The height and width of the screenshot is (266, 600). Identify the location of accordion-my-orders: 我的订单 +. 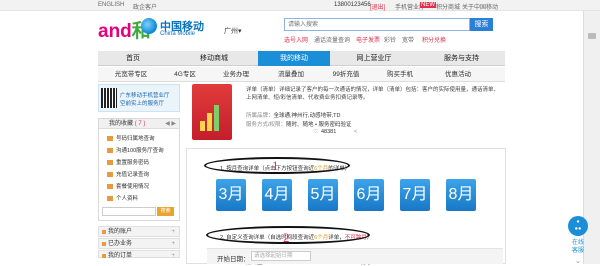
(139, 254).